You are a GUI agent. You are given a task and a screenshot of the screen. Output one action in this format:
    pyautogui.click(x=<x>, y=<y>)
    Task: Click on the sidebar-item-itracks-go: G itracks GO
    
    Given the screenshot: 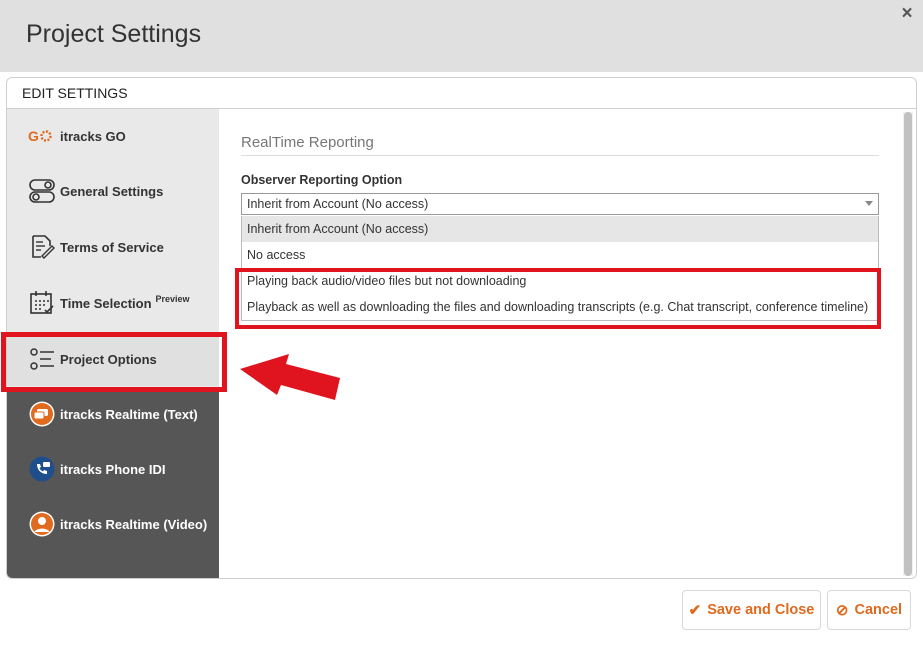 What is the action you would take?
    pyautogui.click(x=113, y=136)
    